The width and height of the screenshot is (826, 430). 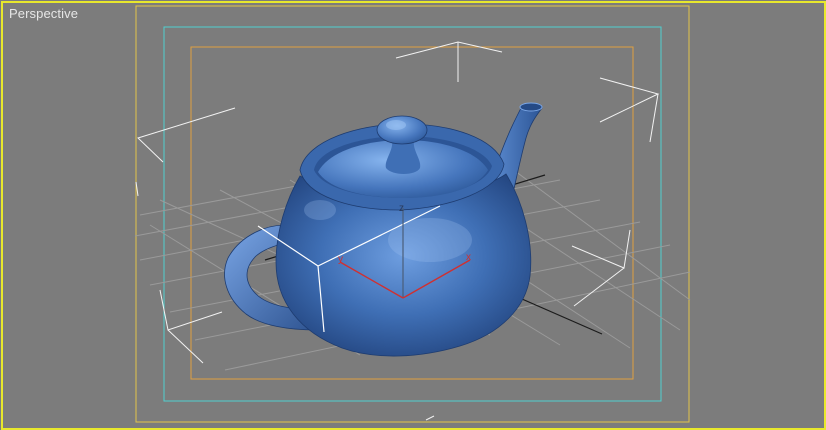 What do you see at coordinates (401, 208) in the screenshot?
I see `gizmo-z-label: z` at bounding box center [401, 208].